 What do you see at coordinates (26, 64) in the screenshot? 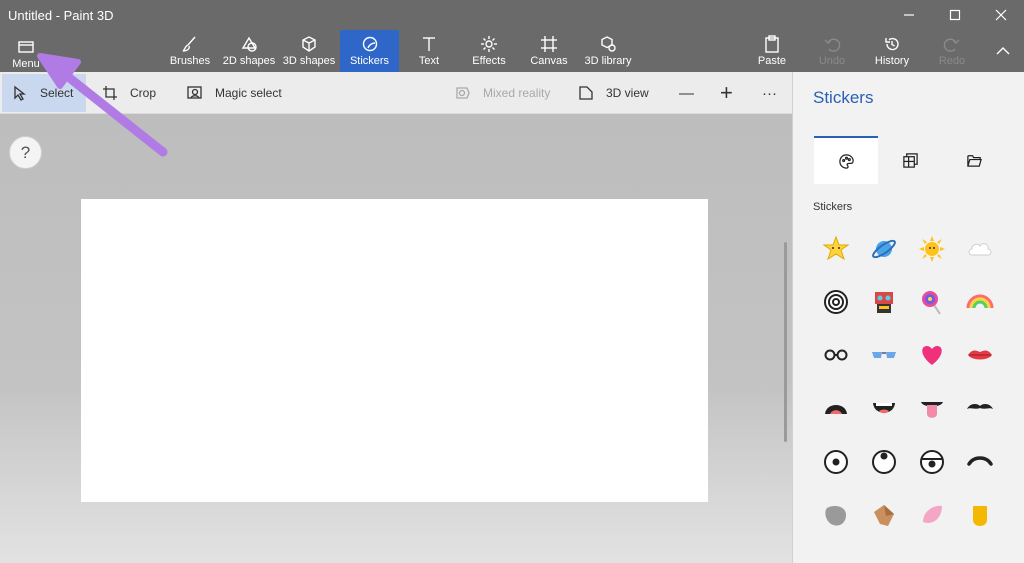
I see `menu-label: Menu` at bounding box center [26, 64].